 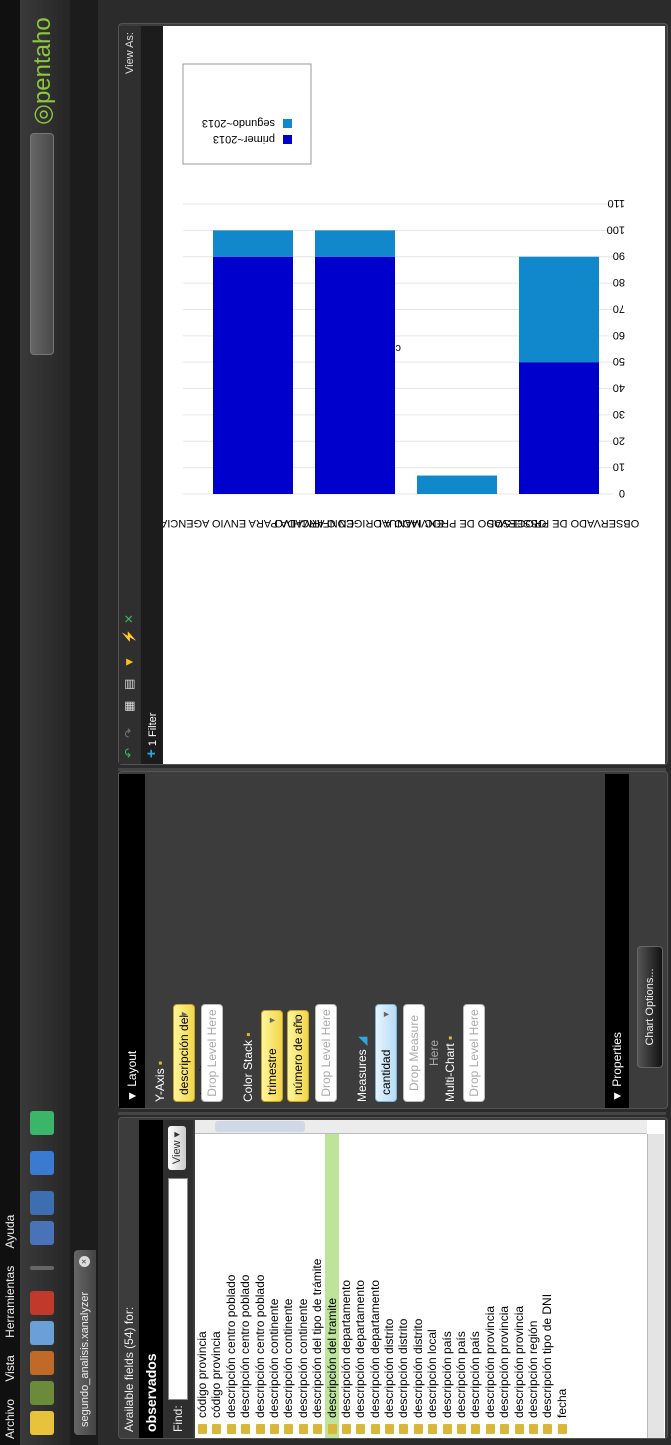 I want to click on dashboard-icon, so click(x=42, y=1333).